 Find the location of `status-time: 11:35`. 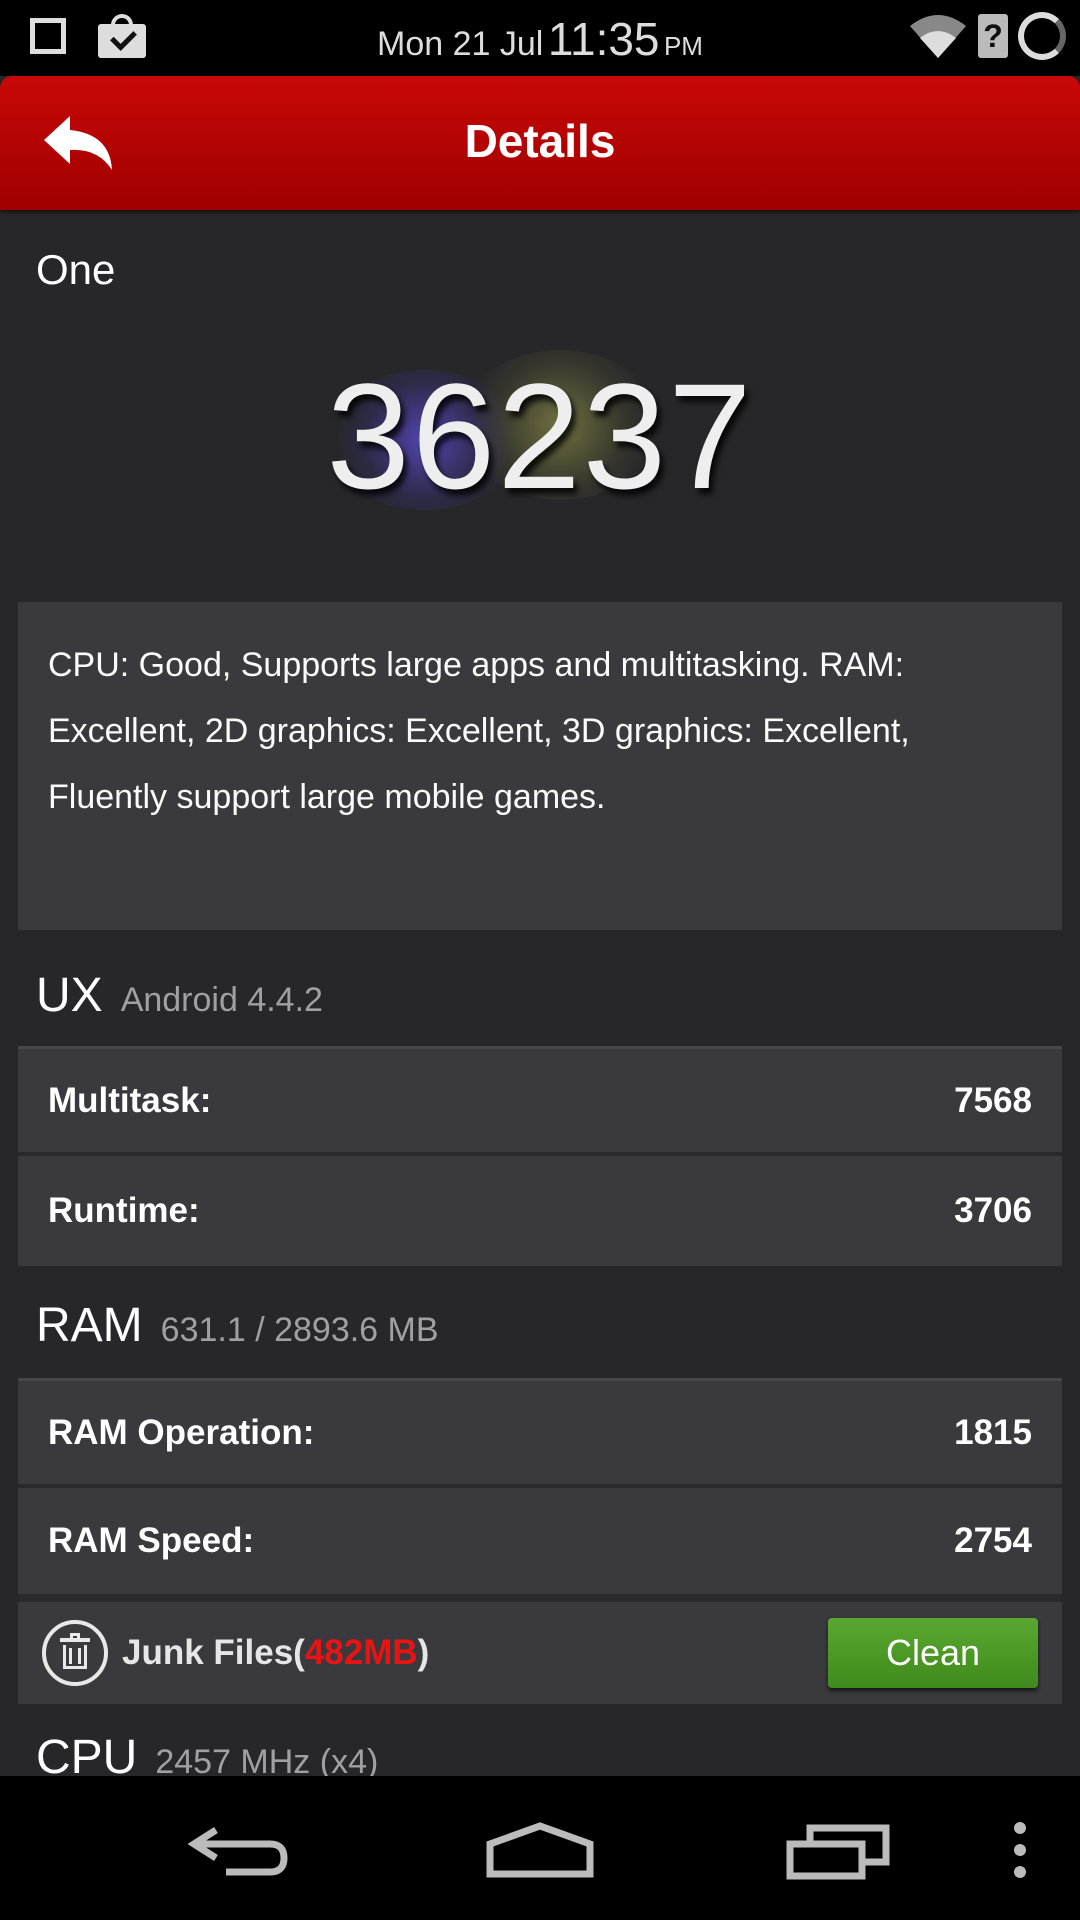

status-time: 11:35 is located at coordinates (603, 39).